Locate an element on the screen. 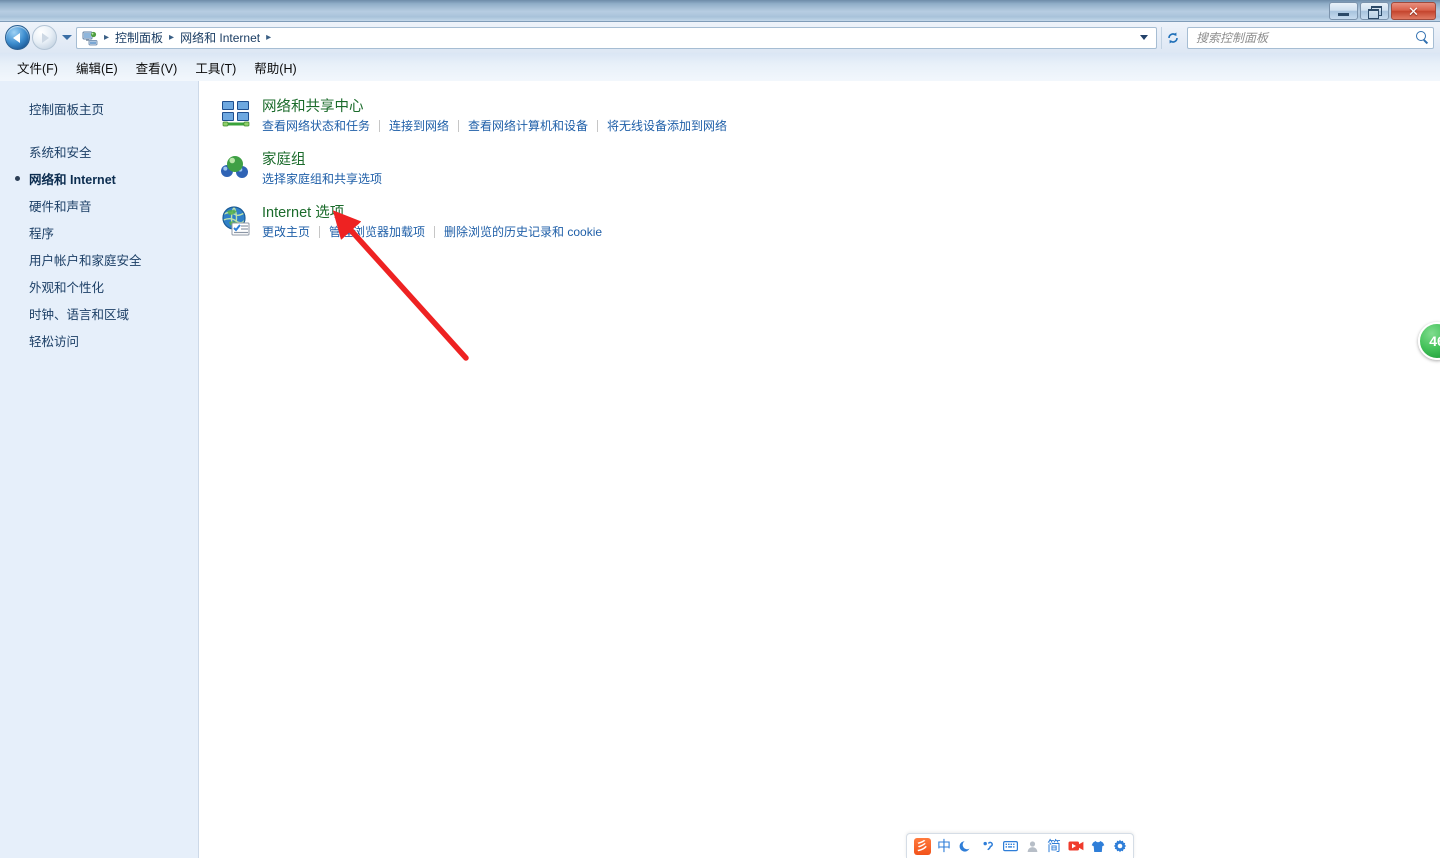 The height and width of the screenshot is (858, 1440). link-connect-to-network: 连接到网络 is located at coordinates (419, 126).